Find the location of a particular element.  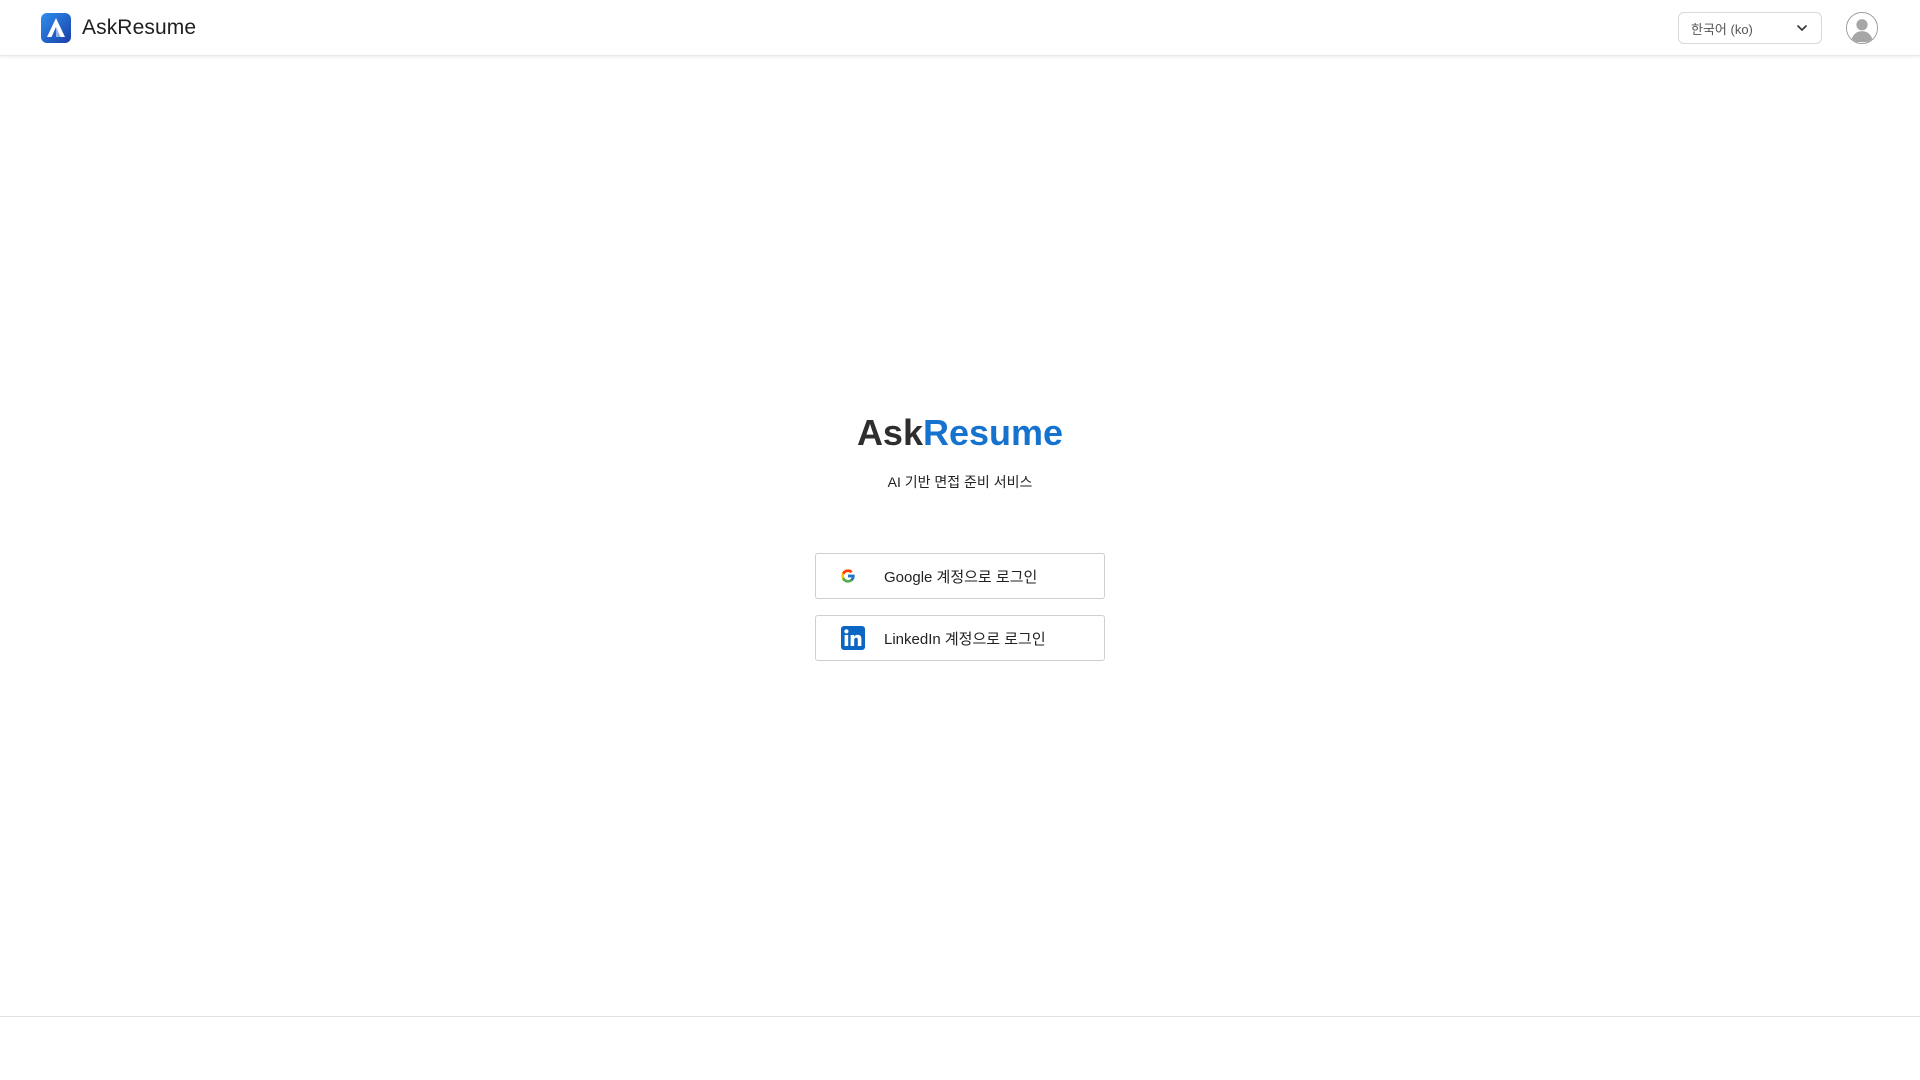

hero-section: AskResume AI 기반 면접 준비 서비스 is located at coordinates (960, 448).